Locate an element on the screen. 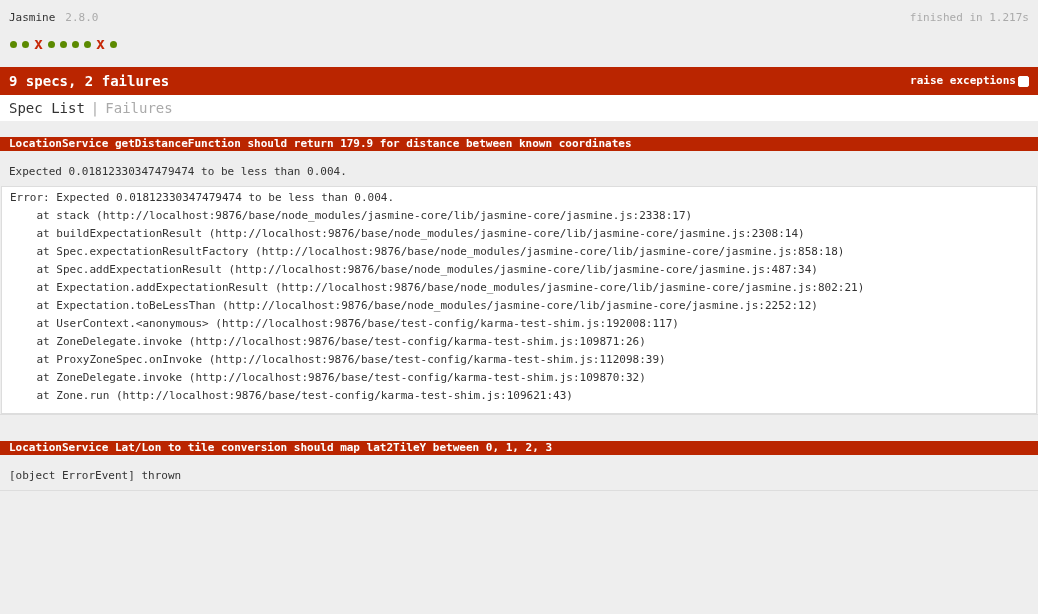 The height and width of the screenshot is (614, 1038). summary-text: 9 specs, 2 failures is located at coordinates (89, 81).